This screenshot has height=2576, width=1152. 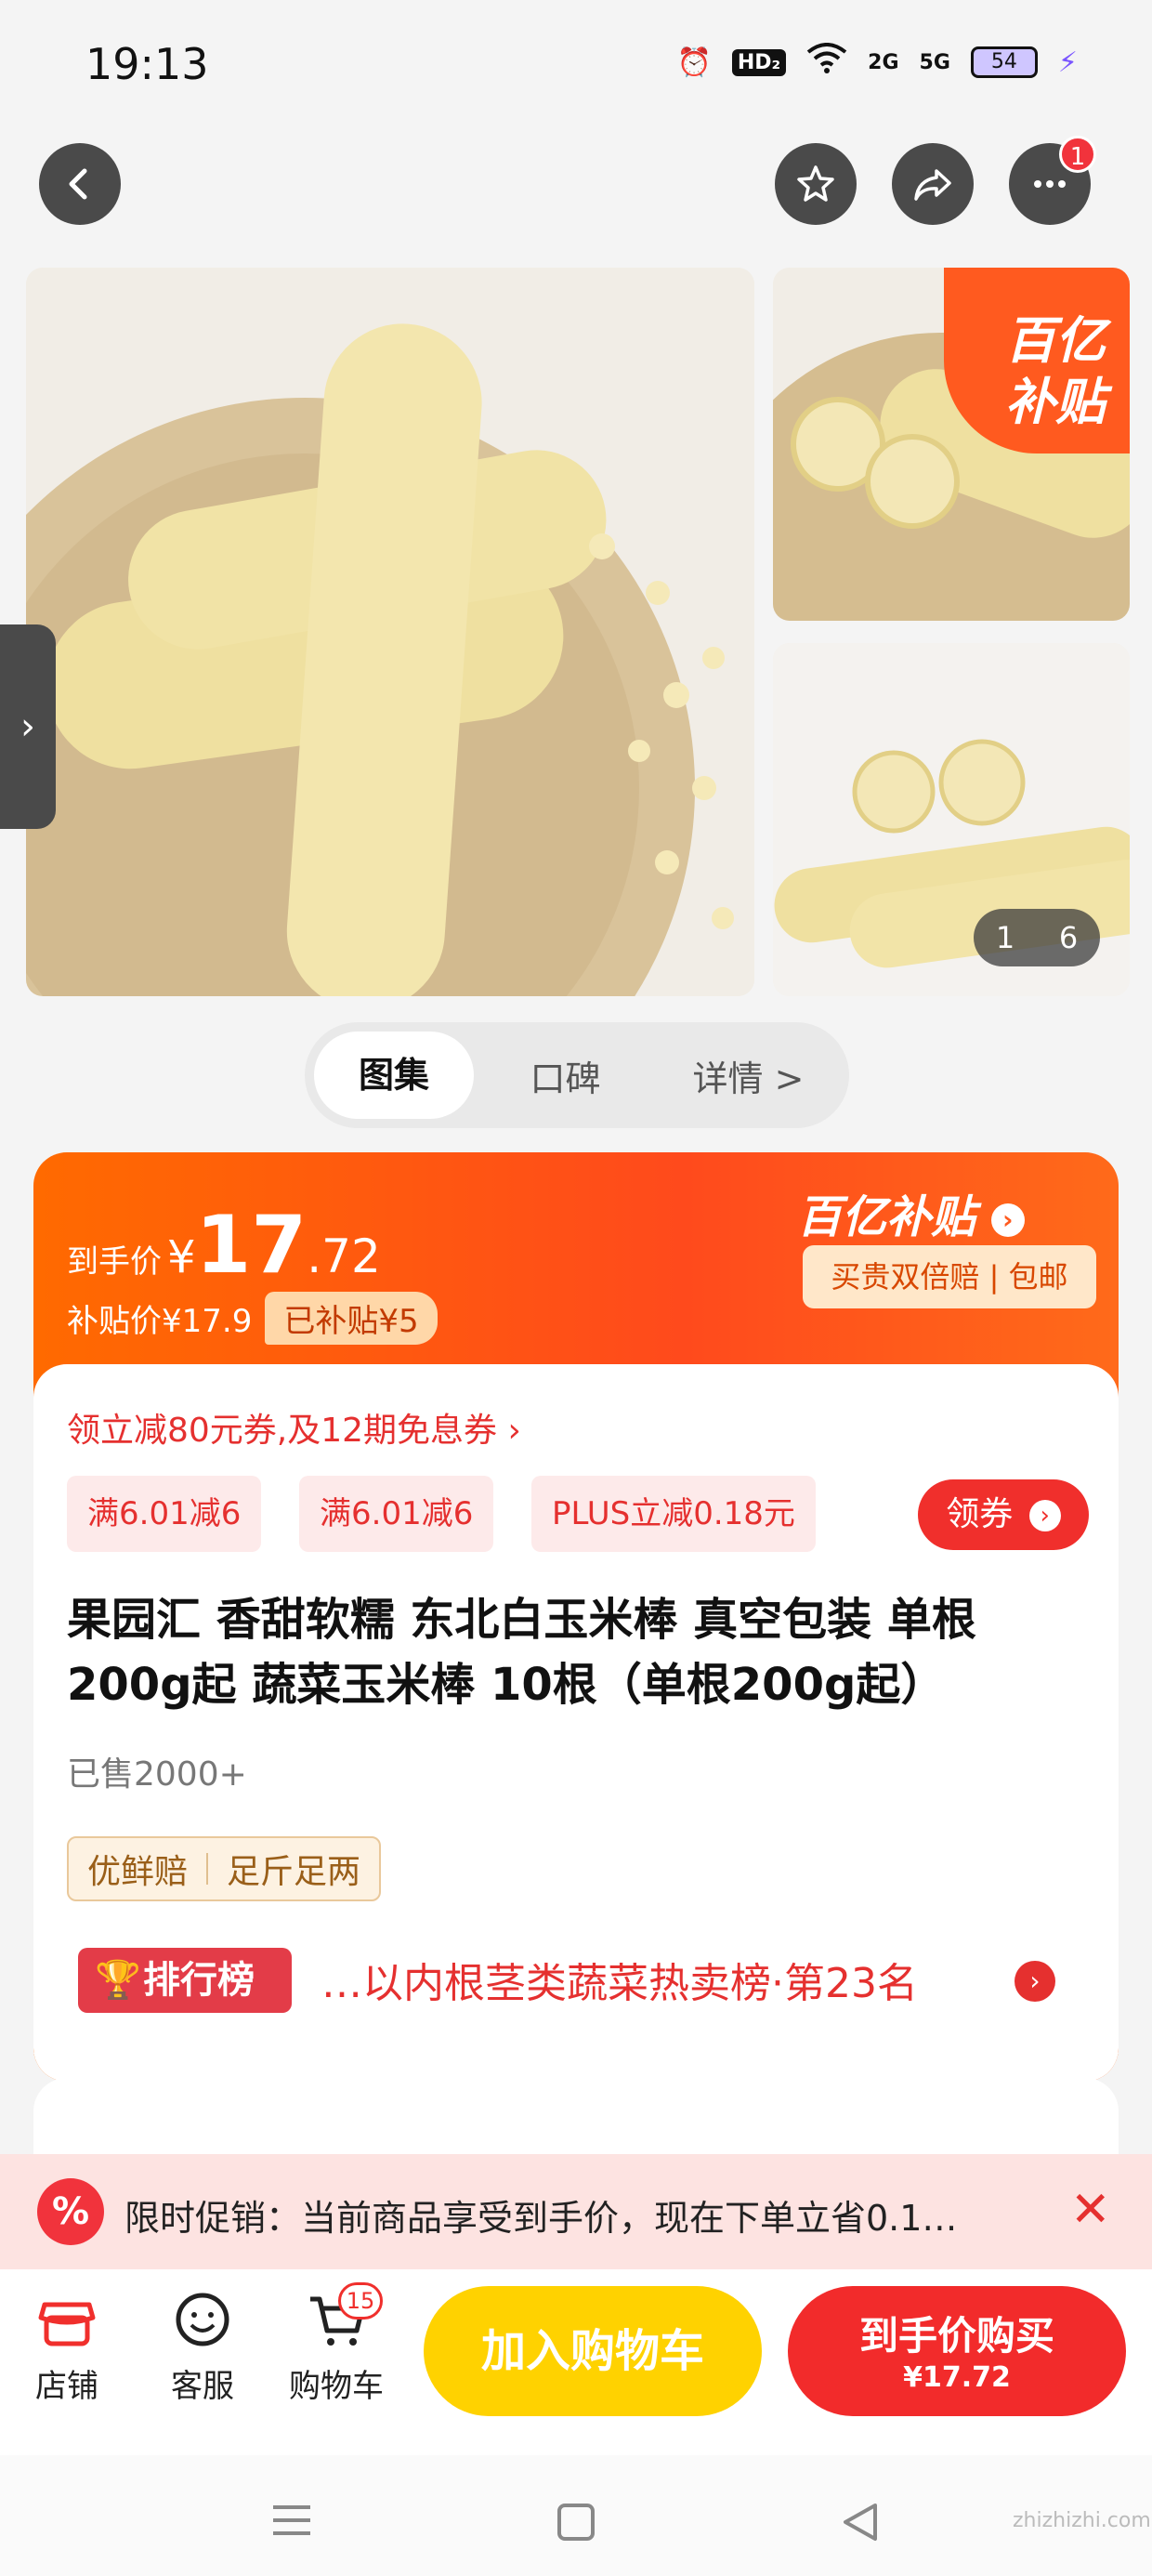 What do you see at coordinates (199, 1980) in the screenshot?
I see `ranking-label: 排行榜` at bounding box center [199, 1980].